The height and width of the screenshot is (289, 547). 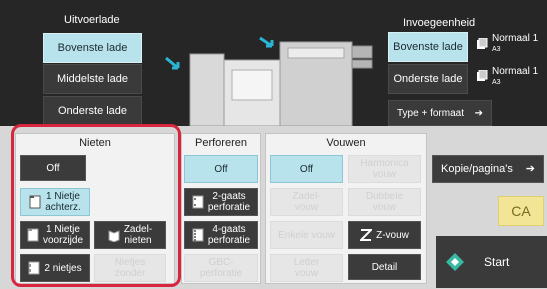 What do you see at coordinates (229, 202) in the screenshot?
I see `punch-two-hole-label: 2-gaats perforatie` at bounding box center [229, 202].